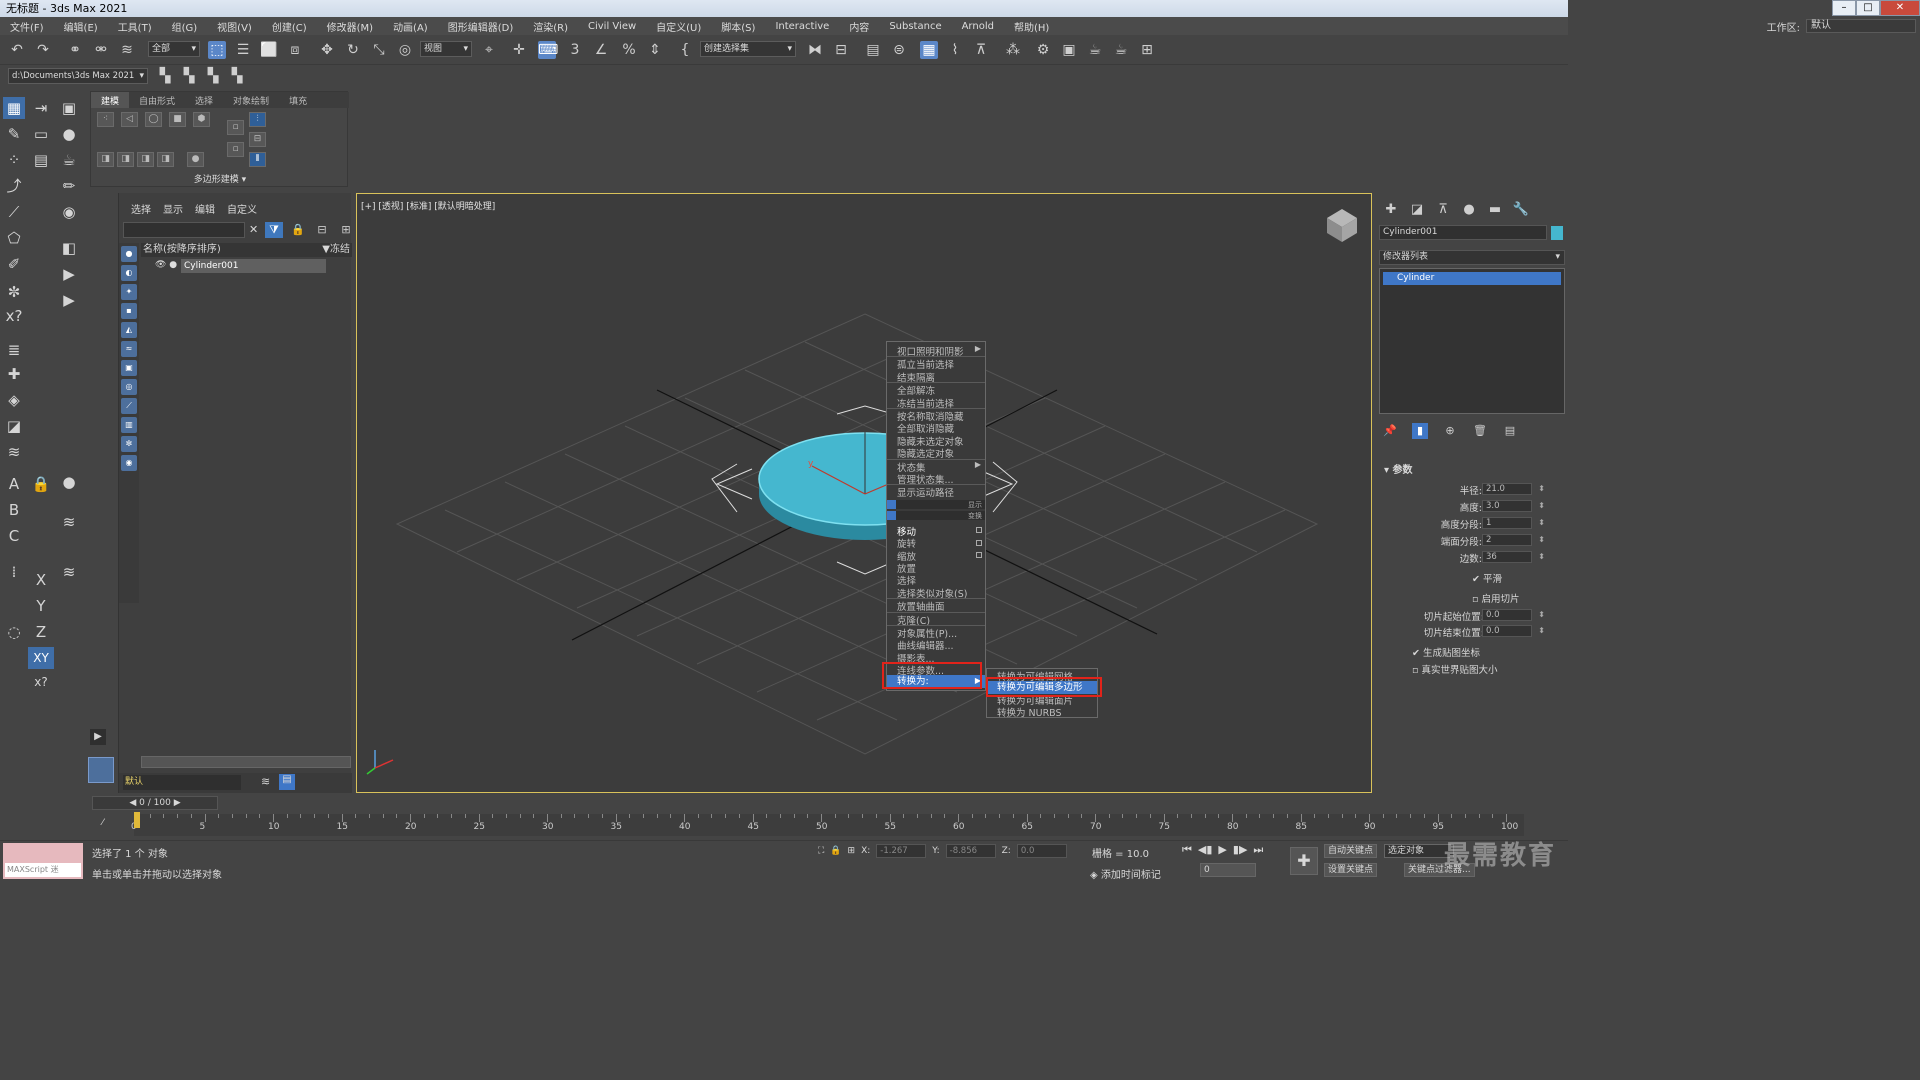 The width and height of the screenshot is (1920, 1080). What do you see at coordinates (1443, 210) in the screenshot?
I see `hierarchy-tab-icon: ⊼` at bounding box center [1443, 210].